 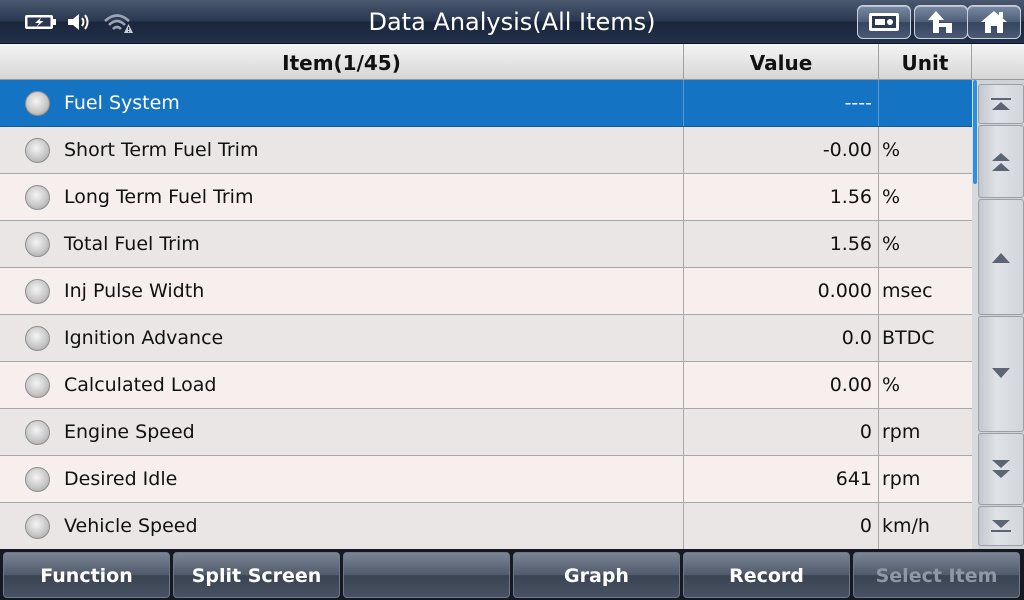 What do you see at coordinates (140, 385) in the screenshot?
I see `item-name: Calculated Load` at bounding box center [140, 385].